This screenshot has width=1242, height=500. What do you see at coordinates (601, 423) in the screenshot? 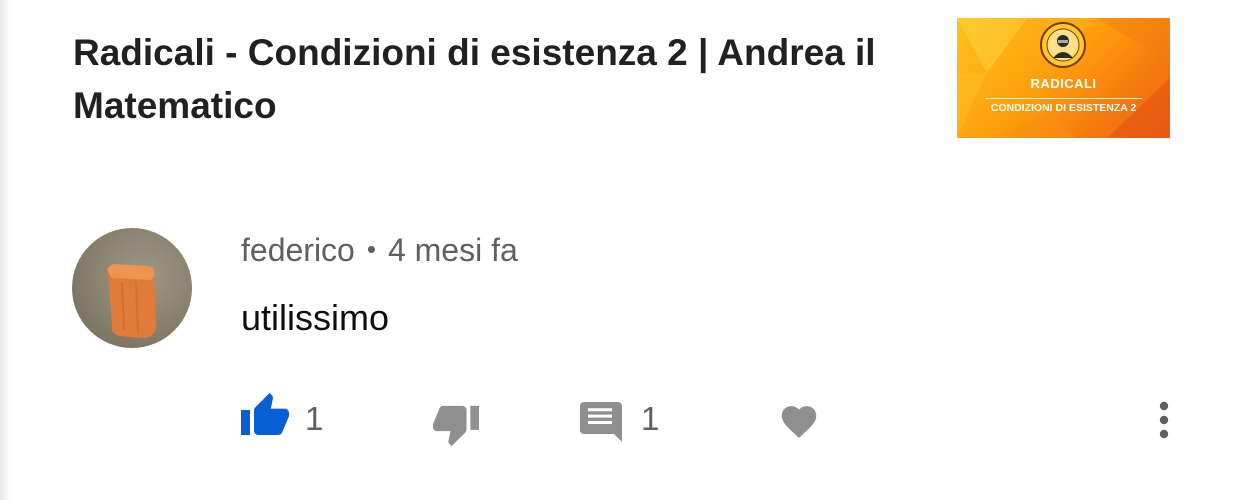
I see `comment-icon` at bounding box center [601, 423].